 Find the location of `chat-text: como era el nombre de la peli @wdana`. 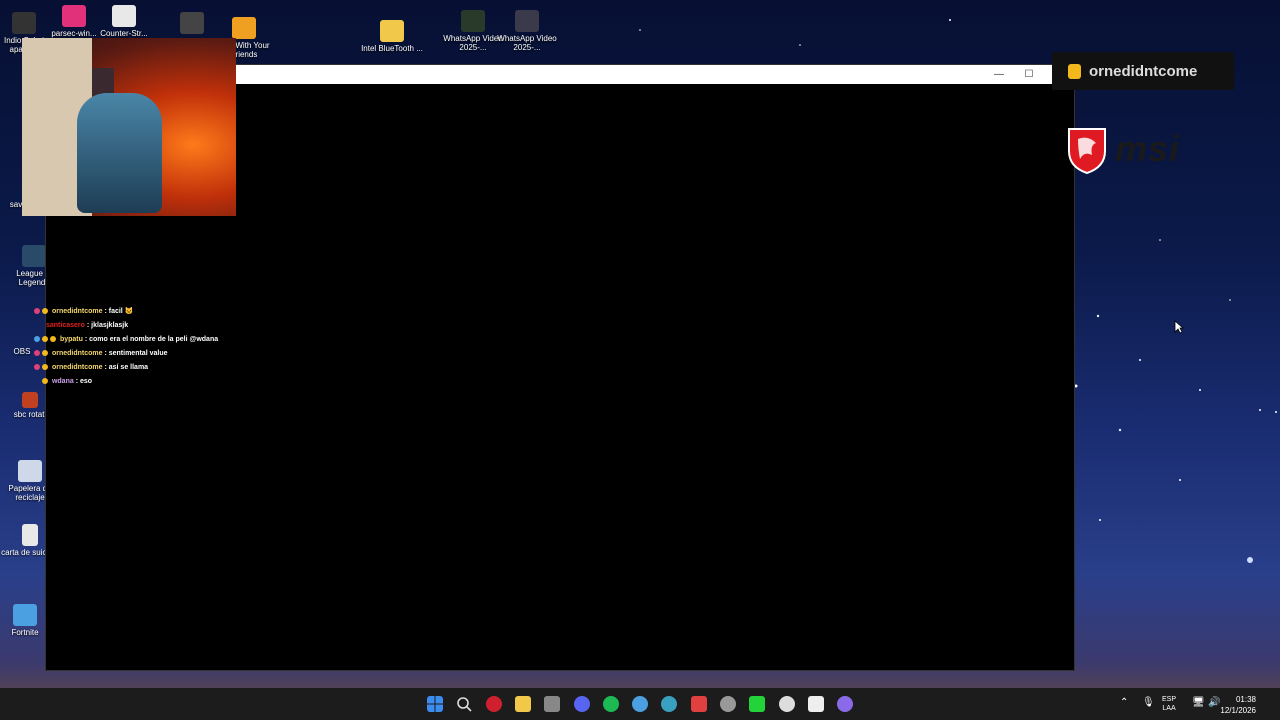

chat-text: como era el nombre de la peli @wdana is located at coordinates (154, 339).